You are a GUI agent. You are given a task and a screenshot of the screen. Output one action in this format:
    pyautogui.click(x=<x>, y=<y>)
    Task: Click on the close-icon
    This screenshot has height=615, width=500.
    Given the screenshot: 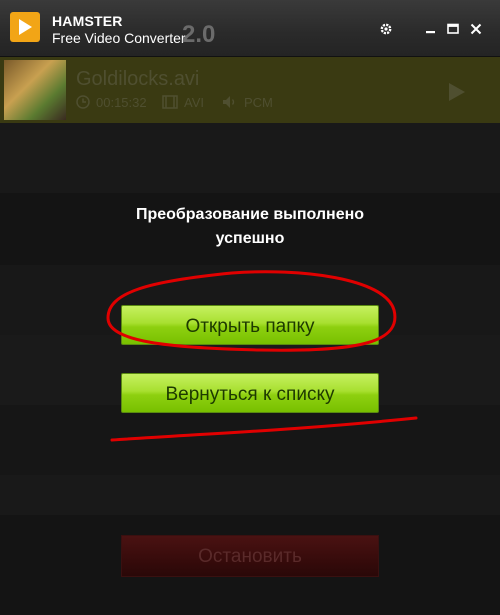 What is the action you would take?
    pyautogui.click(x=476, y=29)
    